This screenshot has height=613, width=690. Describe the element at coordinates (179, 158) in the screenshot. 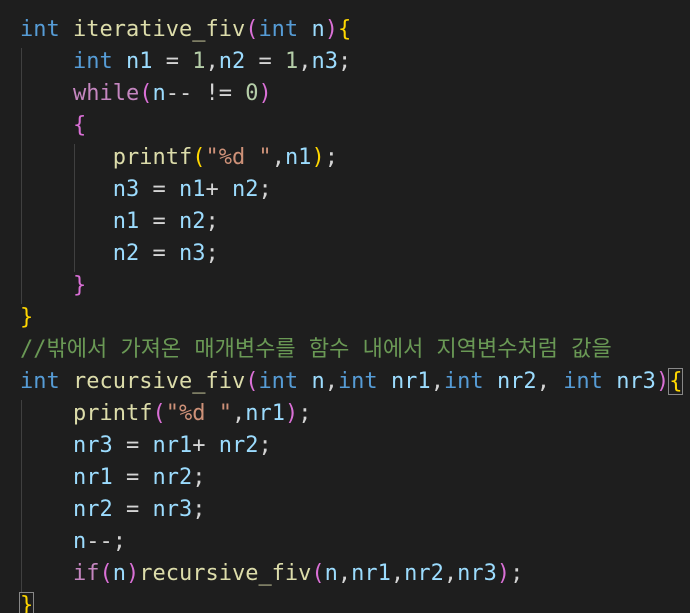

I see `code-line-5: printf("%d ",n1);` at that location.